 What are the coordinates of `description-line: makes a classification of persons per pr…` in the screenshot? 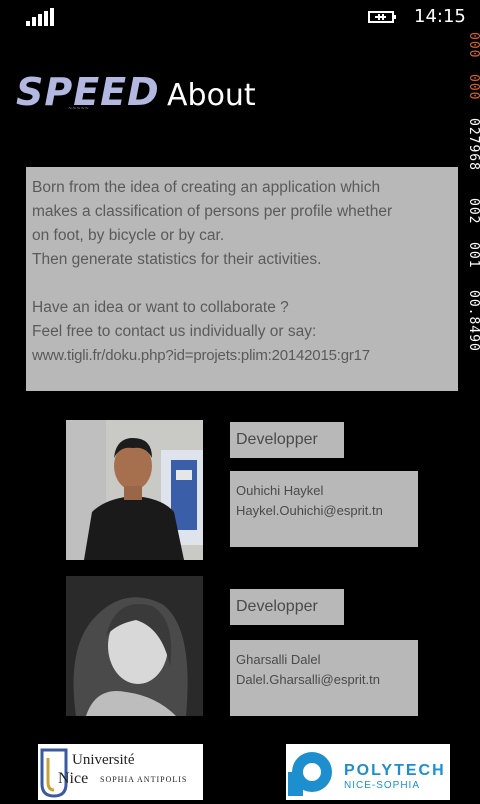 It's located at (212, 211).